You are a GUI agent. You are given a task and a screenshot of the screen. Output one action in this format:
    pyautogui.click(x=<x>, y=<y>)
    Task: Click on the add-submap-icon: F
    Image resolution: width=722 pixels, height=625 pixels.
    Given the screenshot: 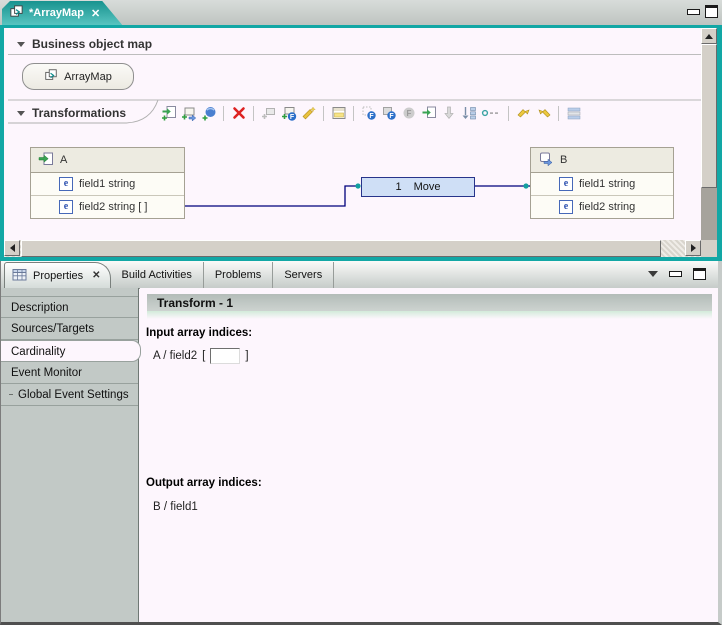 What is the action you would take?
    pyautogui.click(x=288, y=113)
    